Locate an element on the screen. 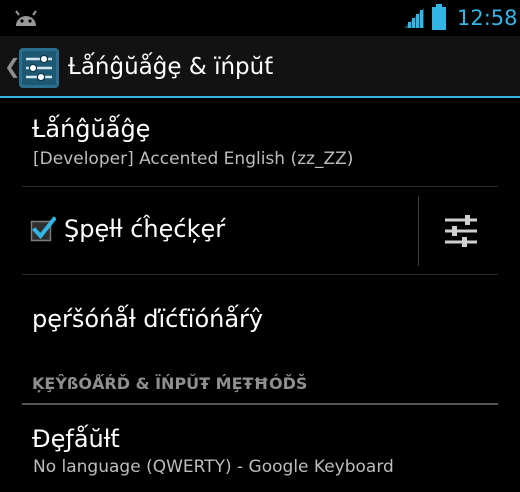 Image resolution: width=520 pixels, height=492 pixels. category-header: ĶȨŶßÓǺŔĎ & ÏŃPŬŦ ḾȨŦĦÓĎŠ is located at coordinates (170, 383).